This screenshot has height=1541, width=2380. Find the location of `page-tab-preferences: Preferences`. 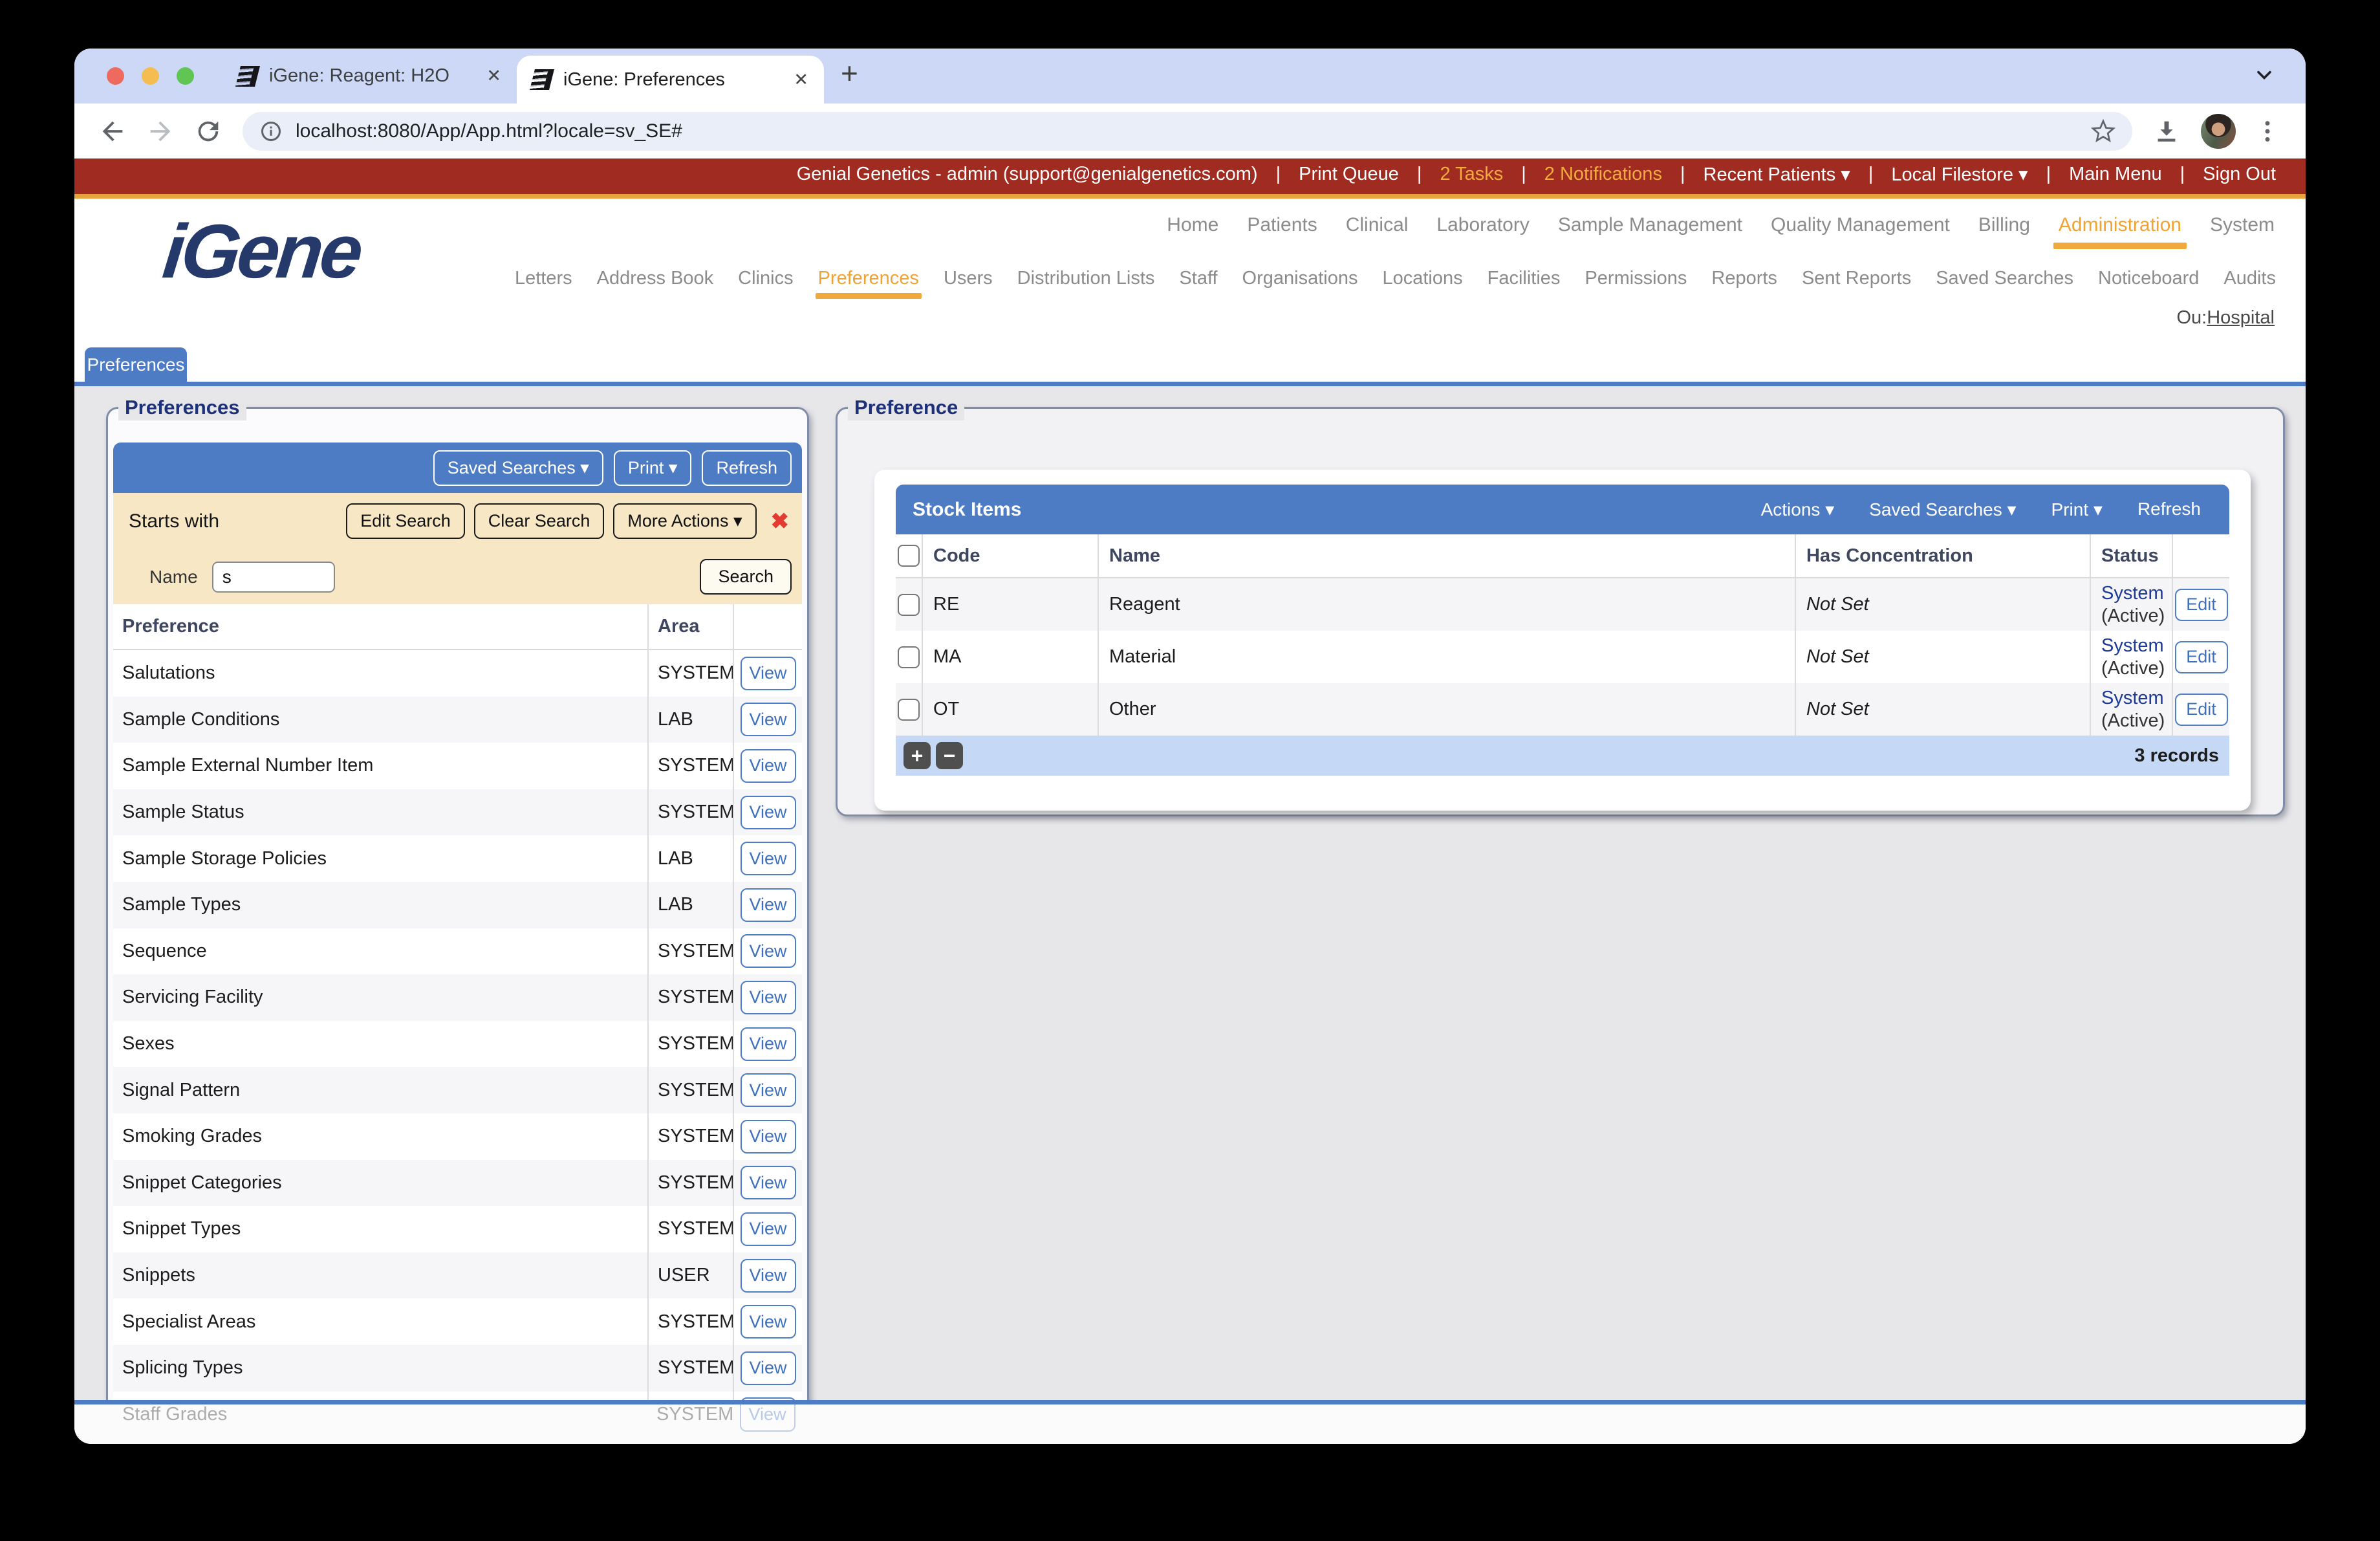

page-tab-preferences: Preferences is located at coordinates (136, 364).